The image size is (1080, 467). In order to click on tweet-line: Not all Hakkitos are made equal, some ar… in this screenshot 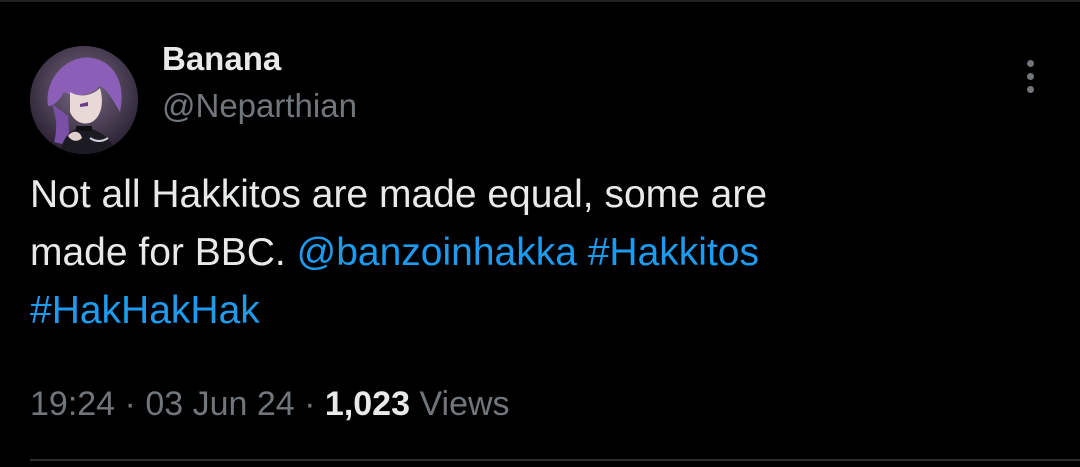, I will do `click(399, 194)`.